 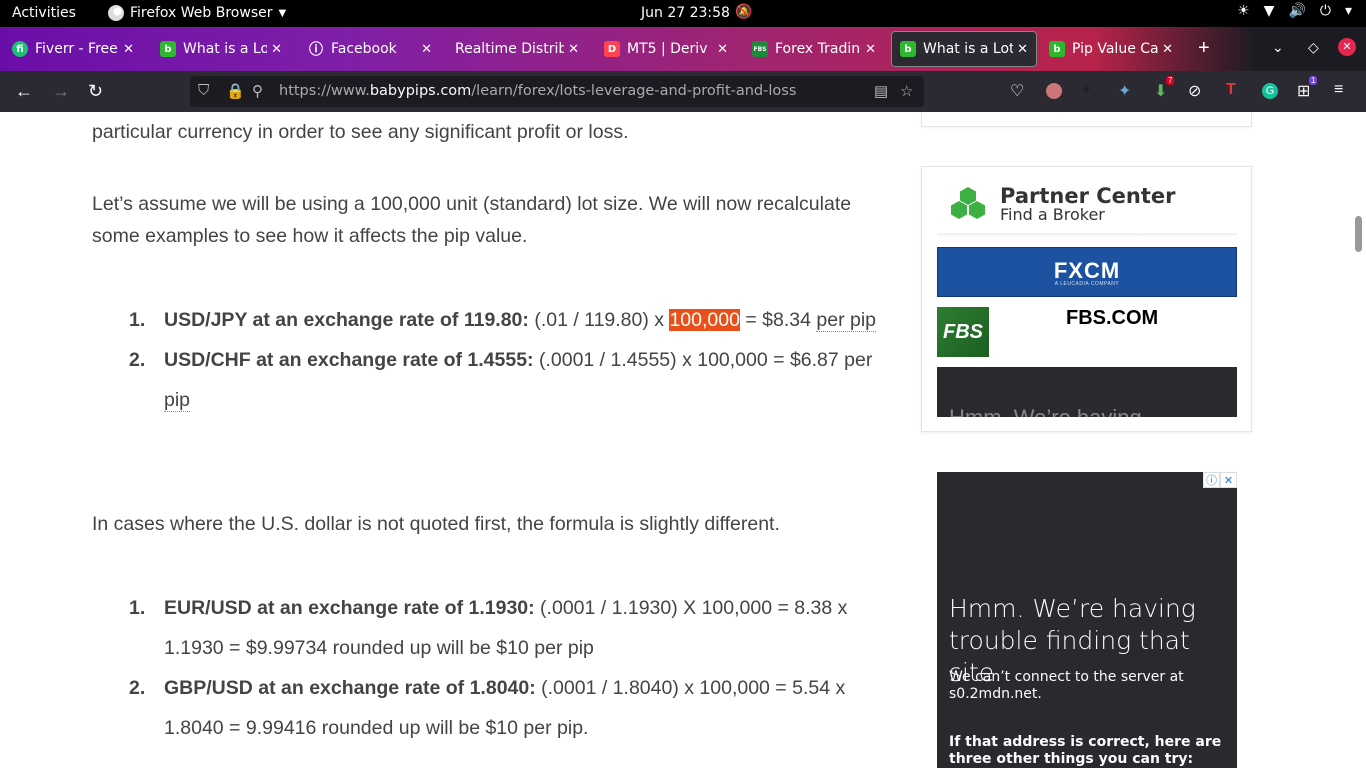 What do you see at coordinates (235, 91) in the screenshot?
I see `lock-icon: 🔒` at bounding box center [235, 91].